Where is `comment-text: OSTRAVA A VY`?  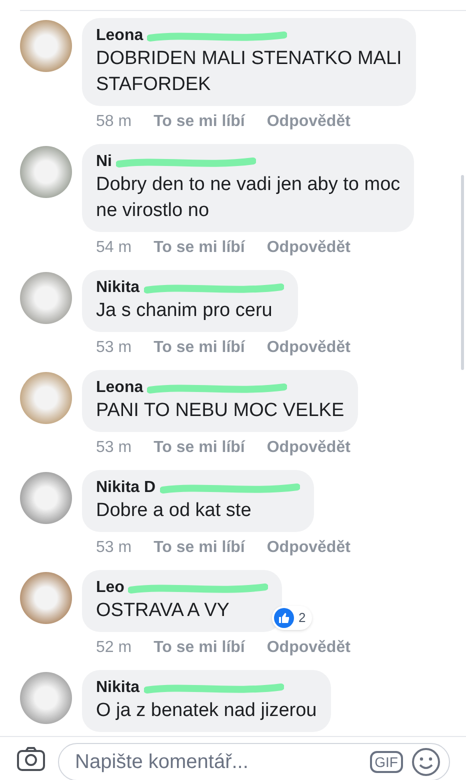 comment-text: OSTRAVA A VY is located at coordinates (163, 611).